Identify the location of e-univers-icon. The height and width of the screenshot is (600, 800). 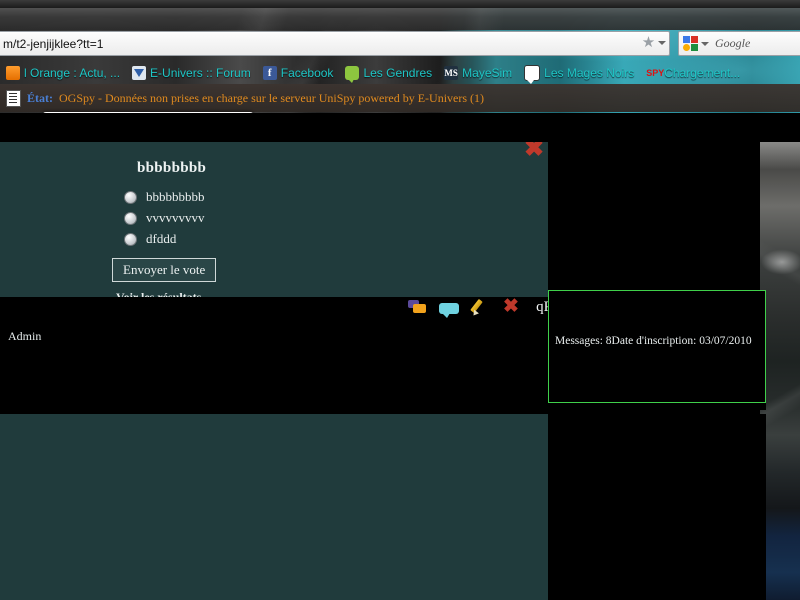
(139, 73).